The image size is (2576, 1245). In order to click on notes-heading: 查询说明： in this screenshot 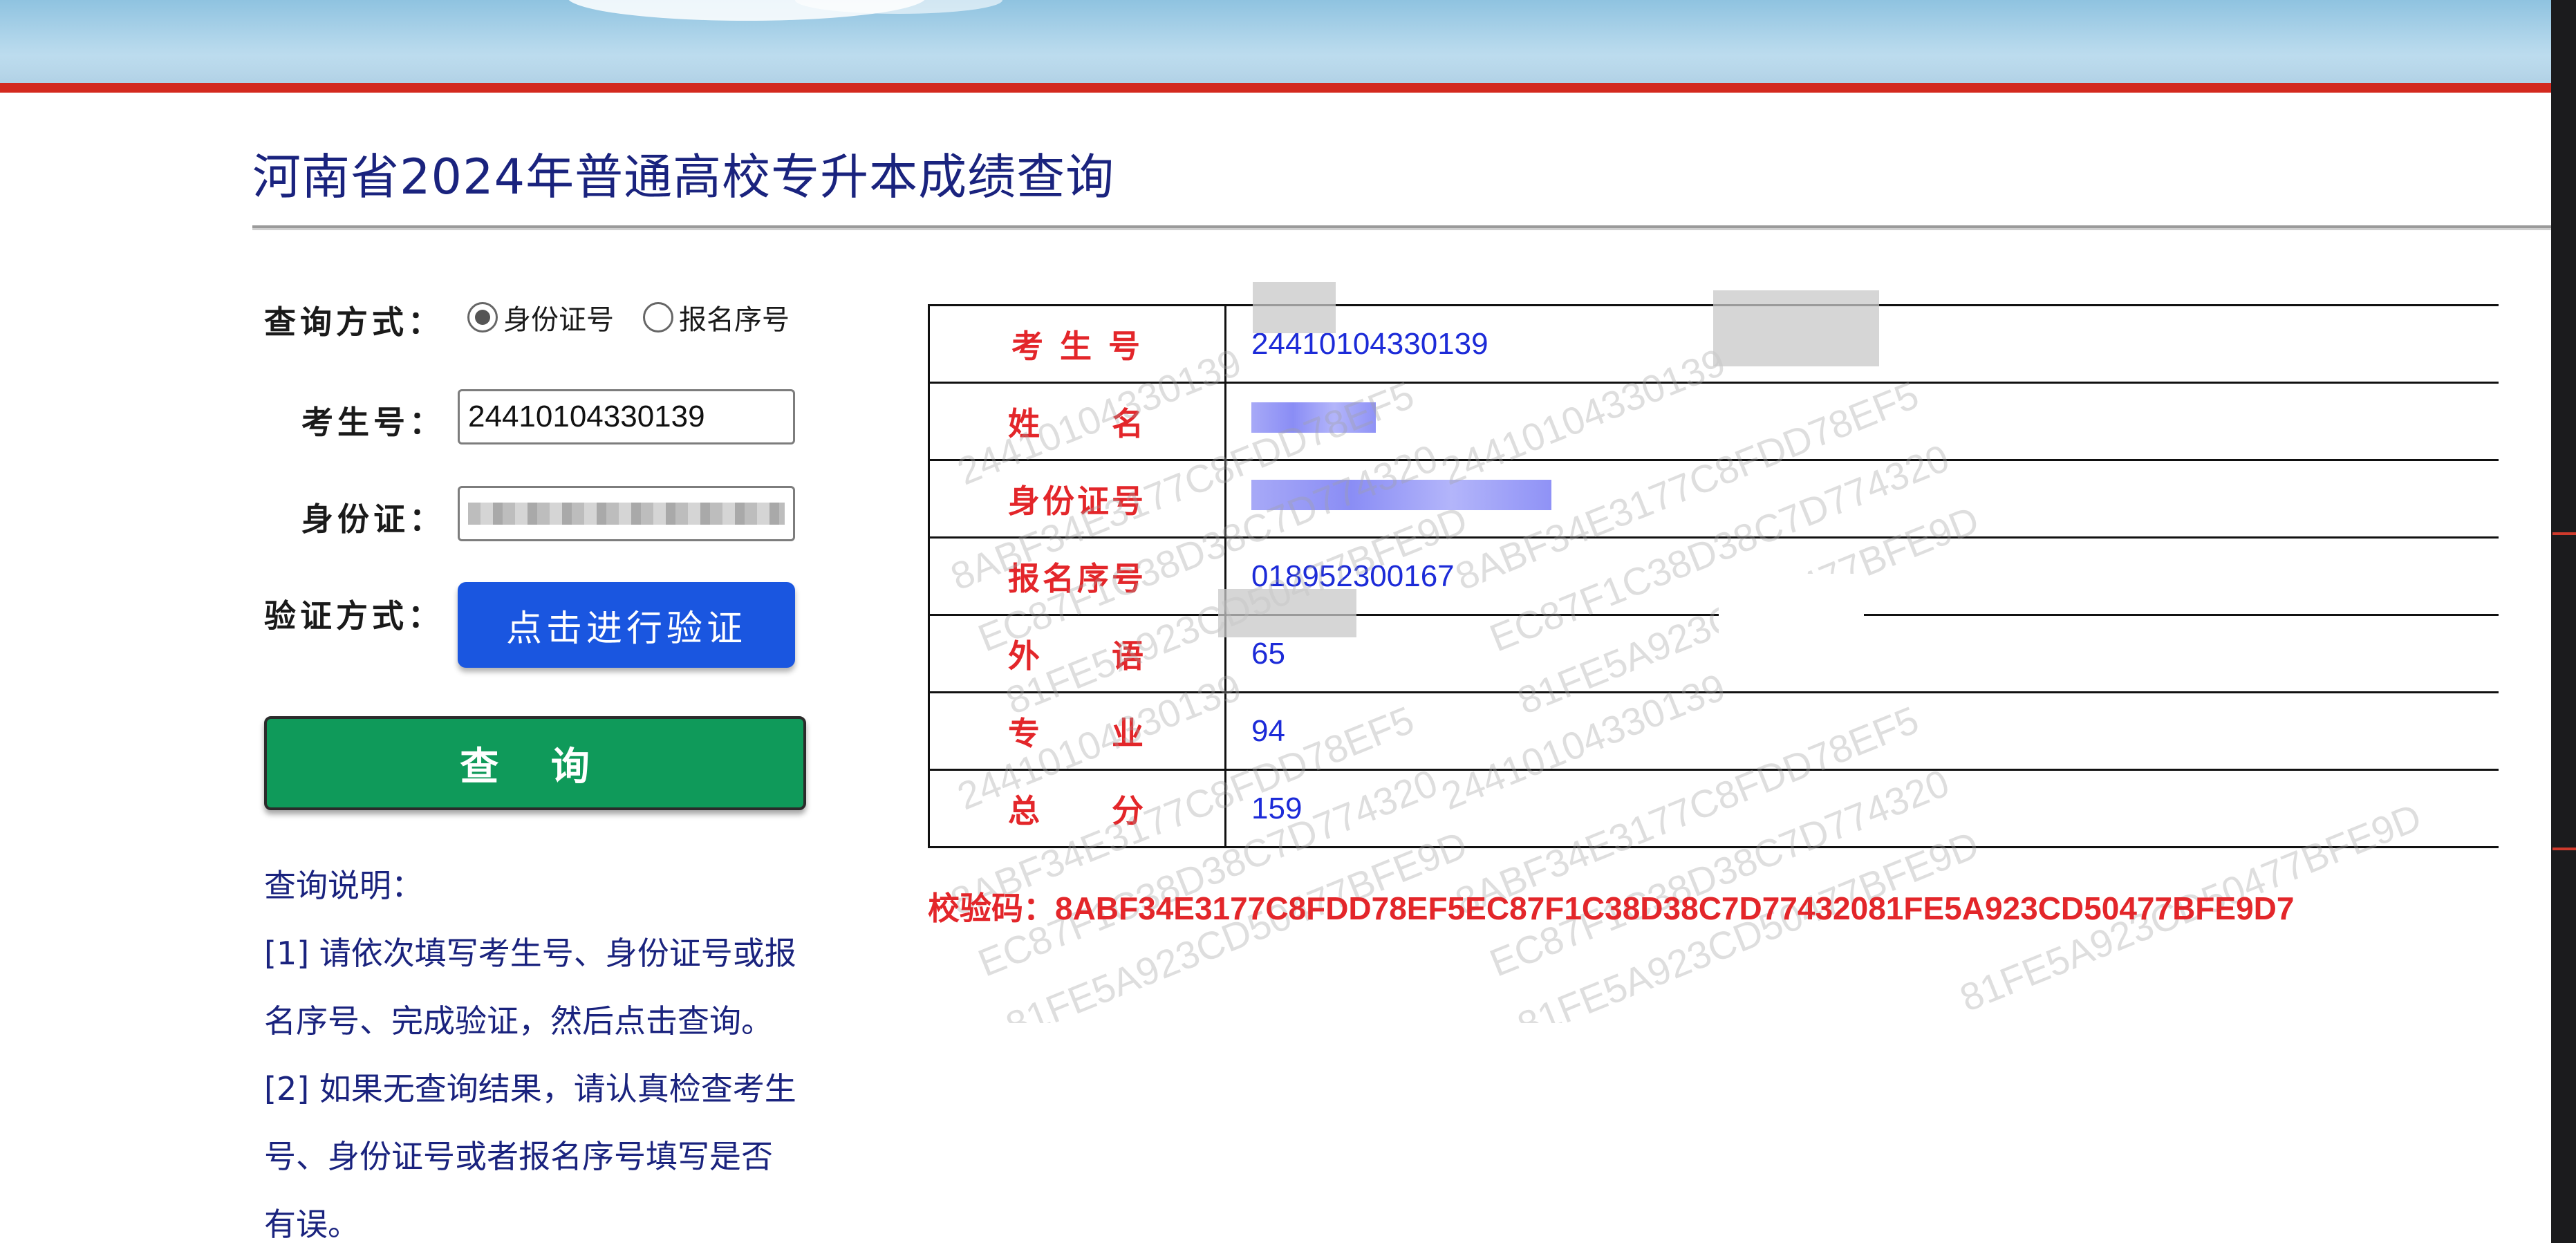, I will do `click(343, 886)`.